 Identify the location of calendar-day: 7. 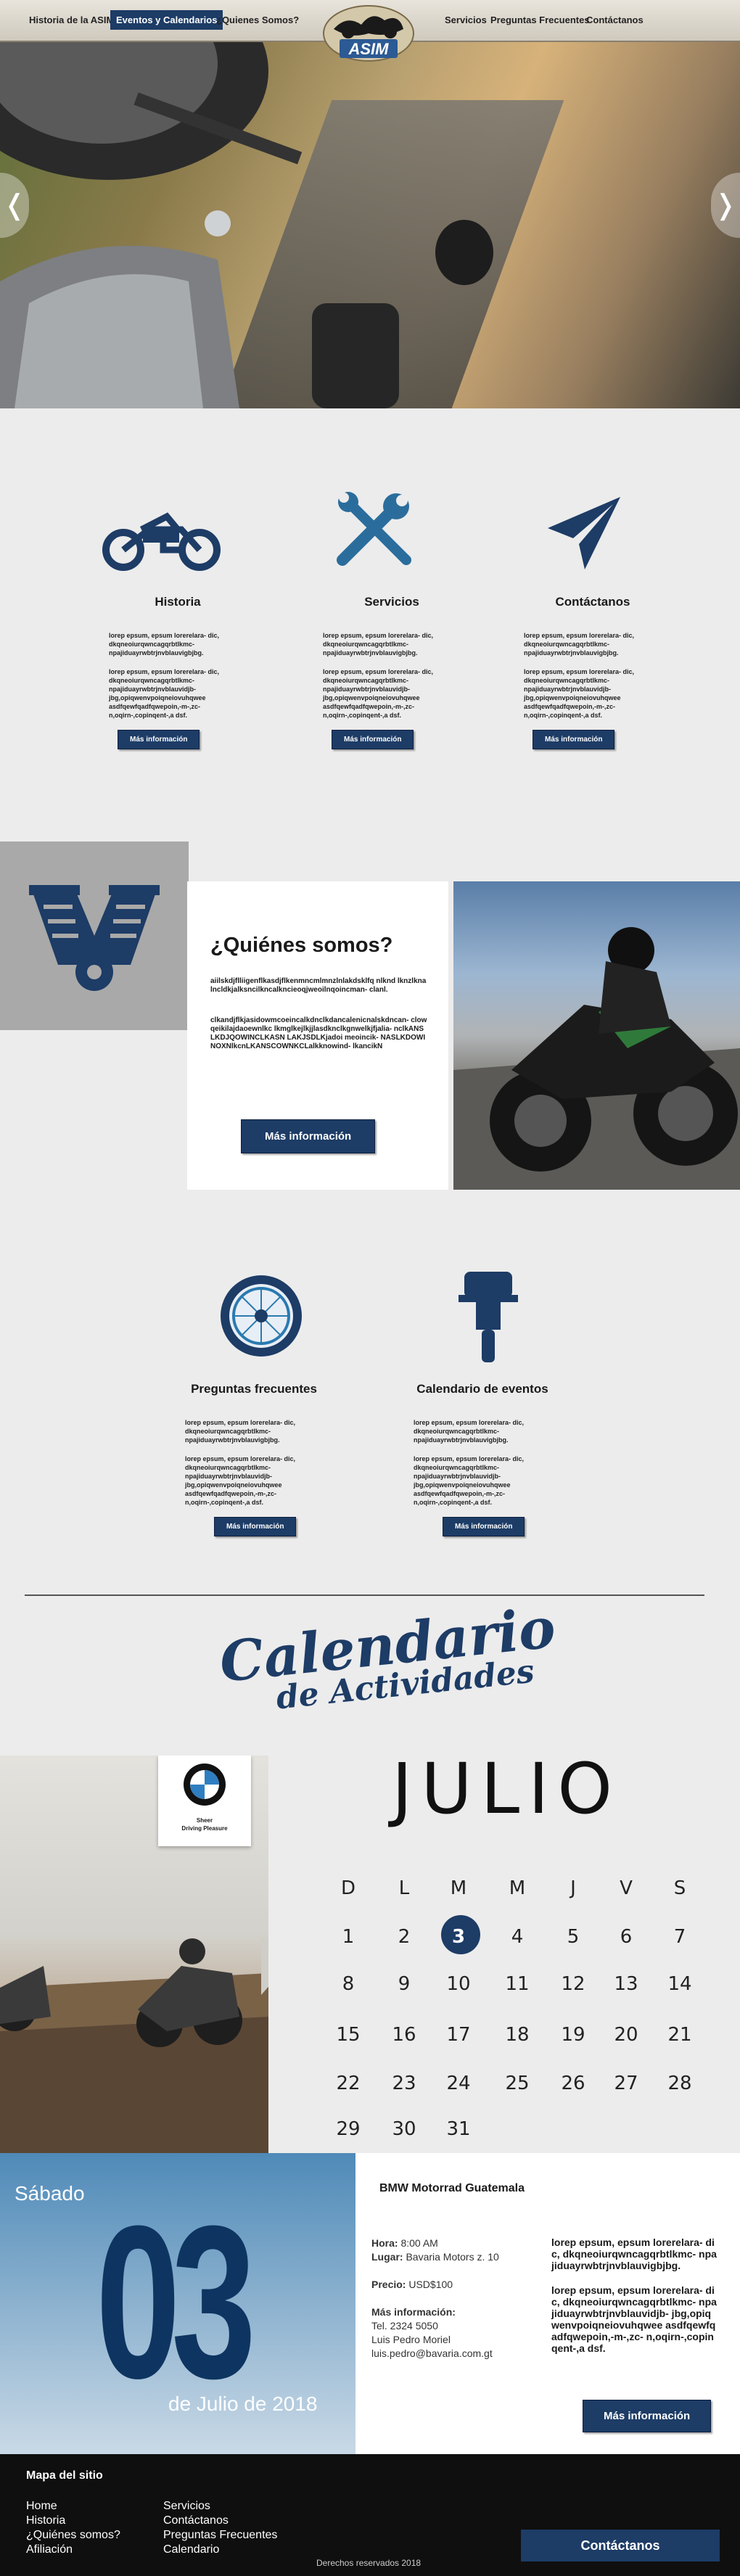
(680, 1937).